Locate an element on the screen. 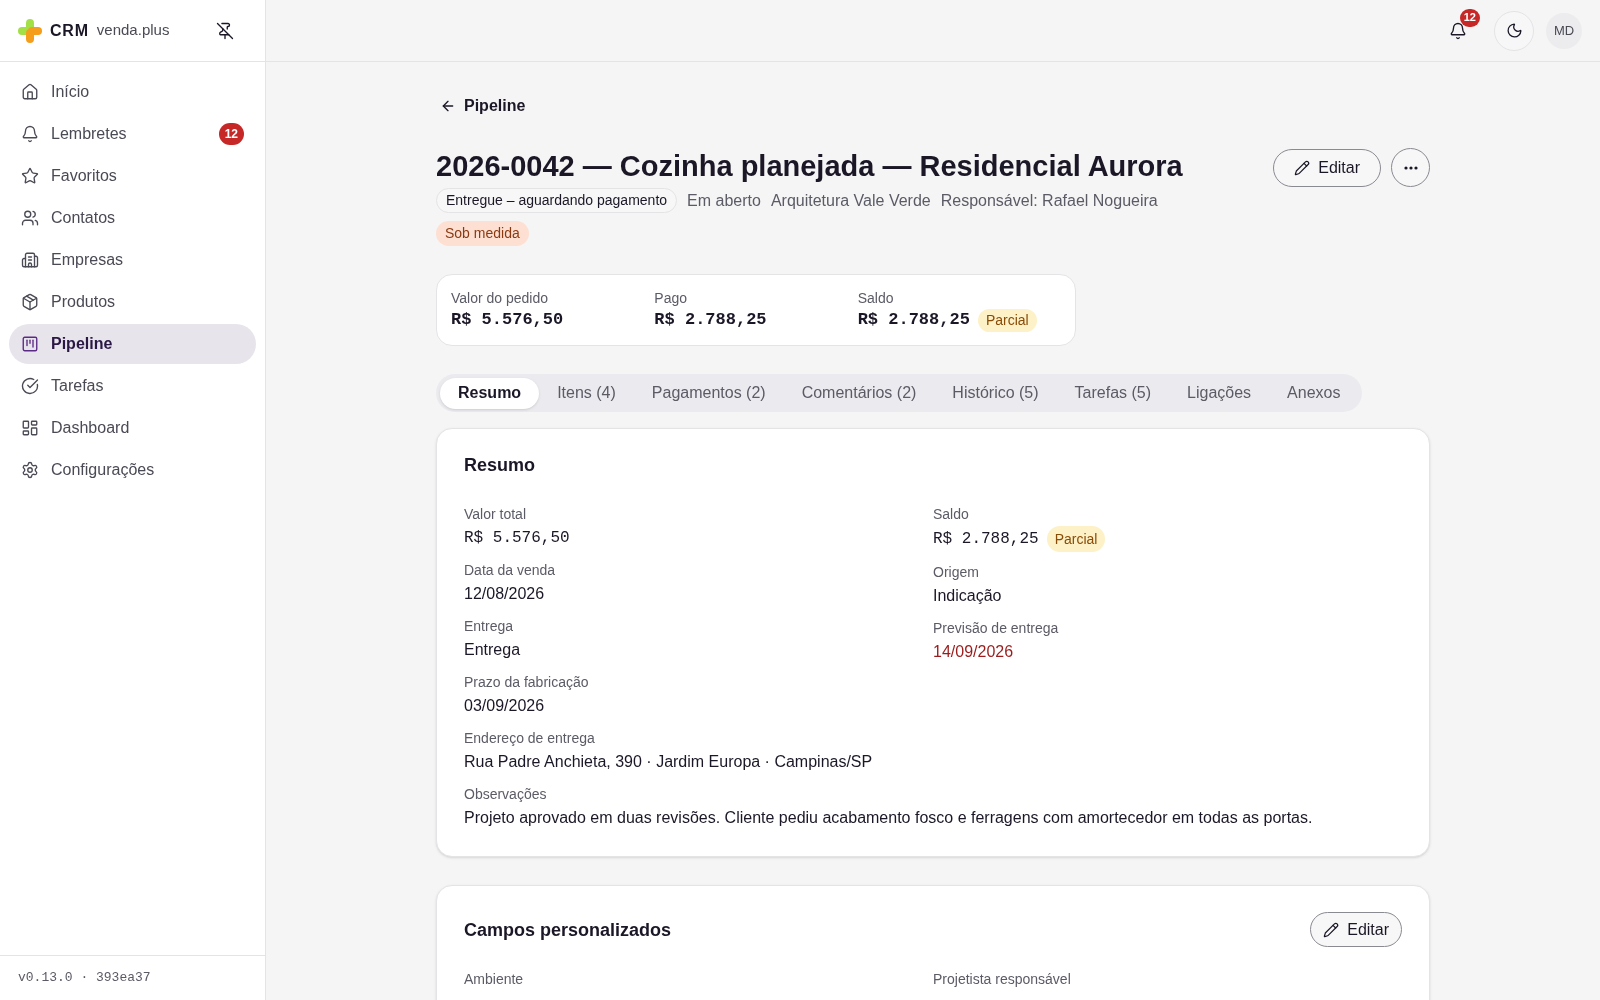 This screenshot has width=1600, height=1000. field-label: Previsão de entrega is located at coordinates (996, 628).